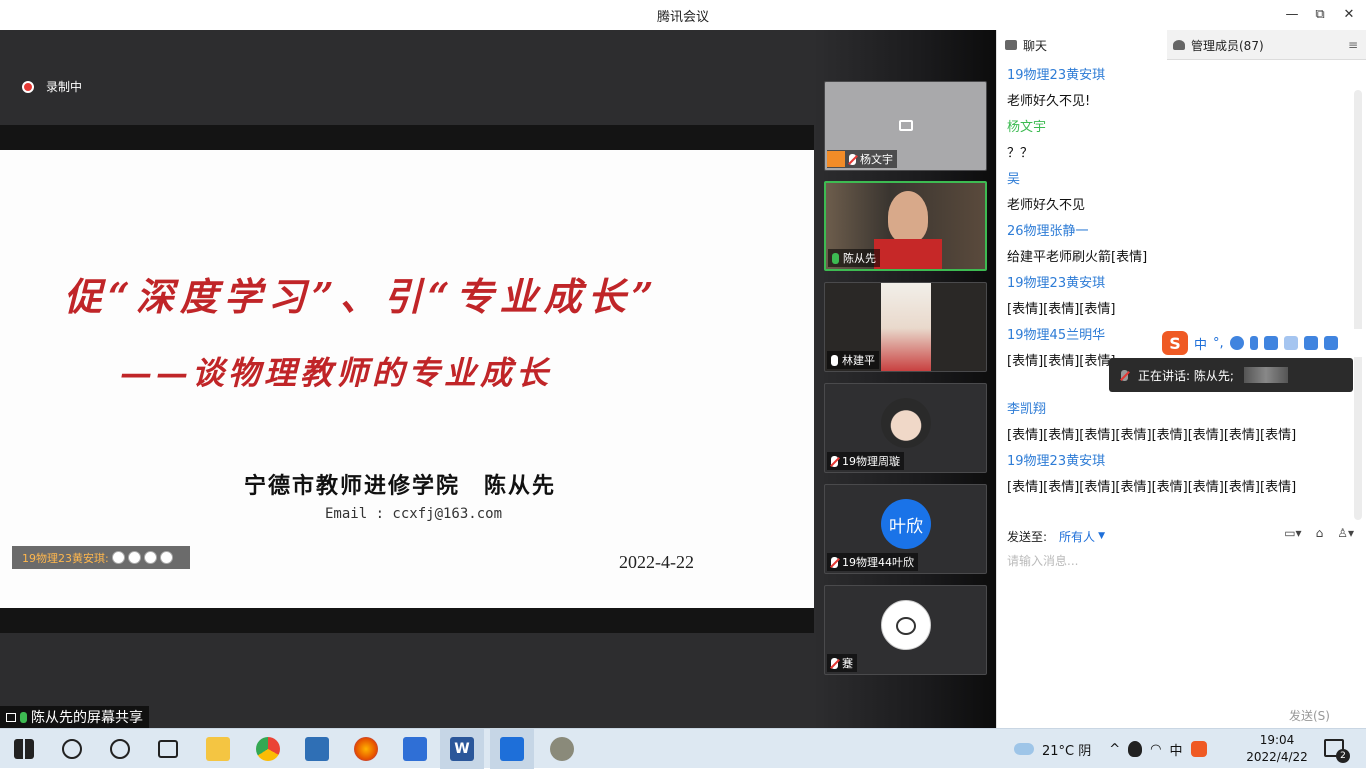 Image resolution: width=1366 pixels, height=769 pixels. What do you see at coordinates (1200, 343) in the screenshot?
I see `ime-mode: 中` at bounding box center [1200, 343].